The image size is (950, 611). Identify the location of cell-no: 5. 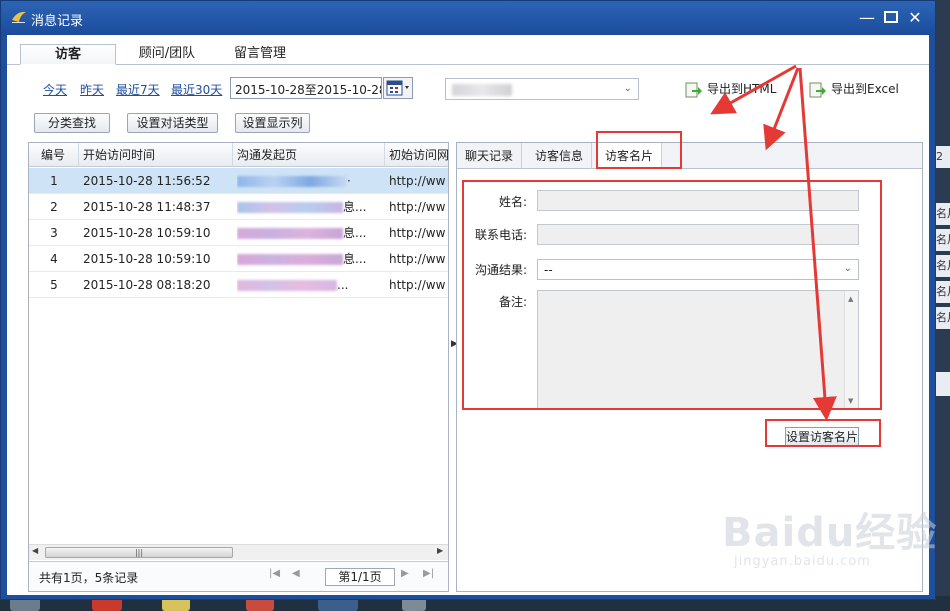
(54, 285).